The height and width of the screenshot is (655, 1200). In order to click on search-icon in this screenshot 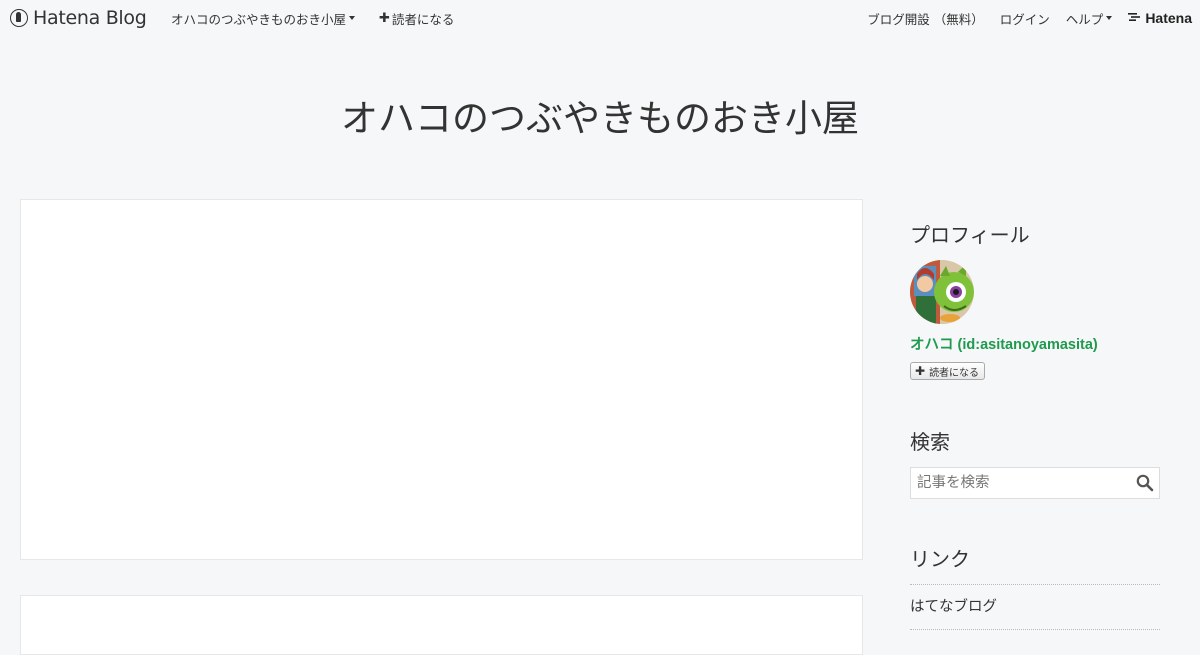, I will do `click(1145, 483)`.